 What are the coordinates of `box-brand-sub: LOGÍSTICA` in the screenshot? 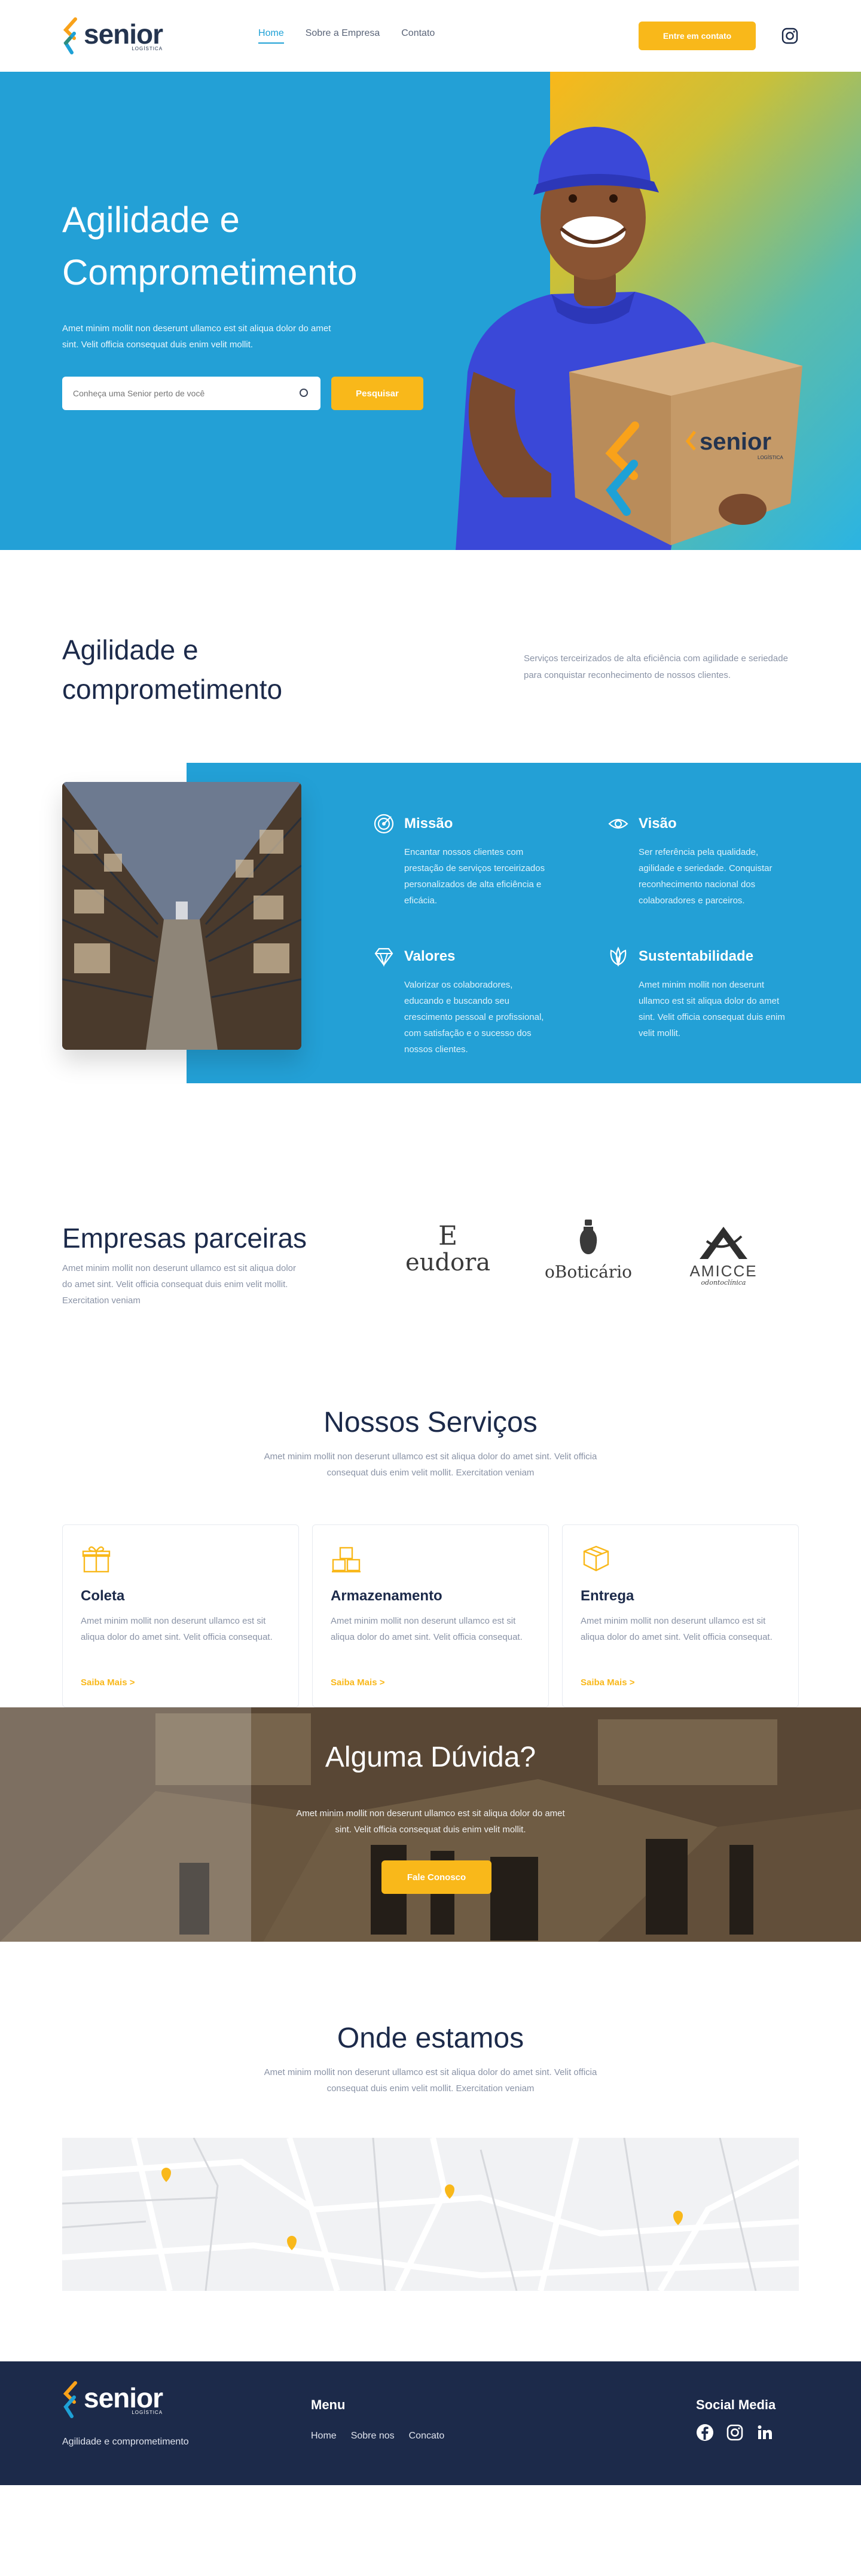 It's located at (771, 457).